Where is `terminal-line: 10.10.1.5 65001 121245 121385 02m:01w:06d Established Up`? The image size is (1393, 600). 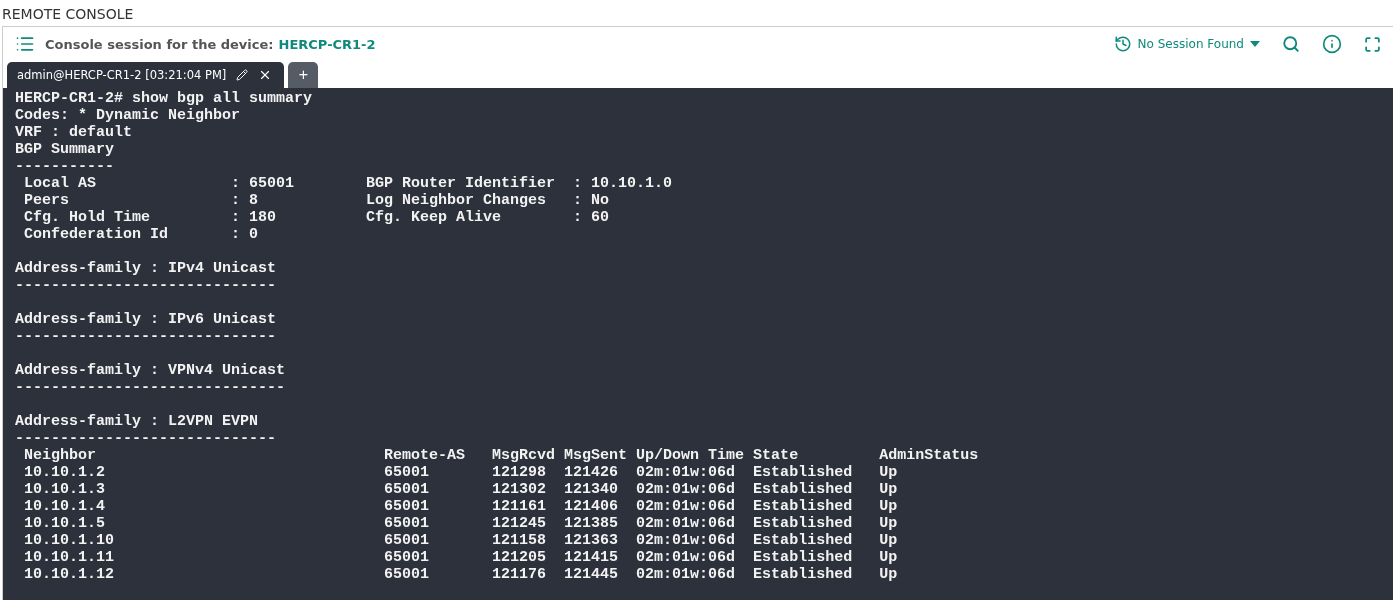 terminal-line: 10.10.1.5 65001 121245 121385 02m:01w:06d Established Up is located at coordinates (461, 523).